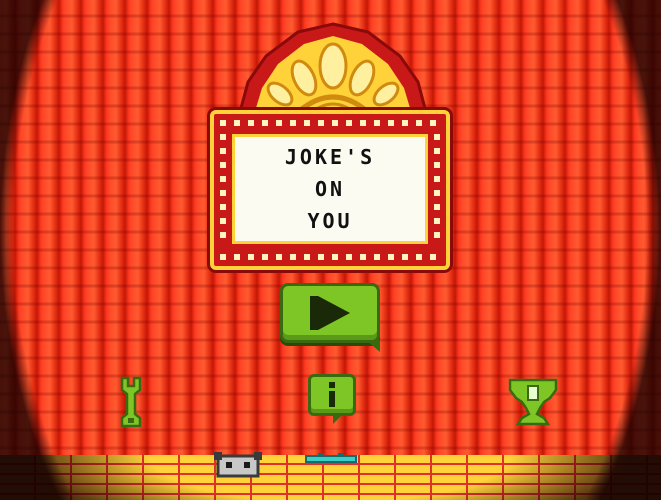  I want to click on play-button, so click(330, 317).